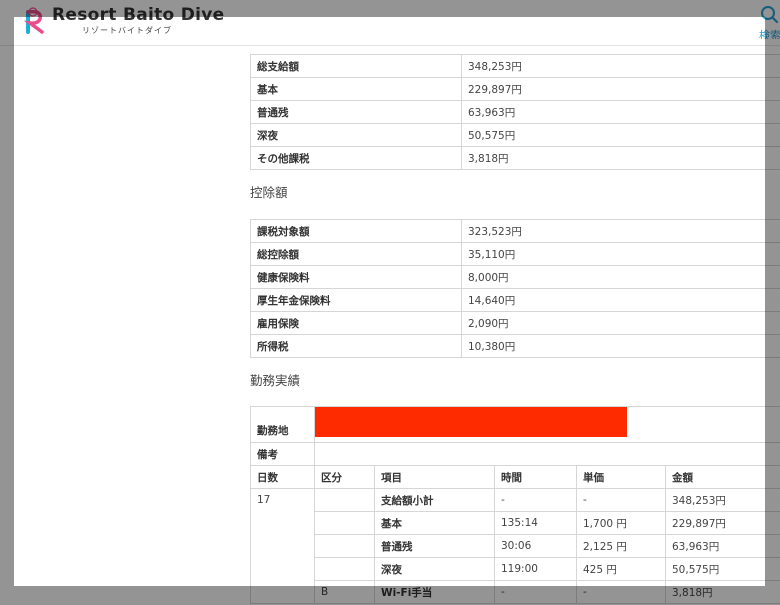 The image size is (780, 605). I want to click on amount-cell: 3,818円, so click(722, 592).